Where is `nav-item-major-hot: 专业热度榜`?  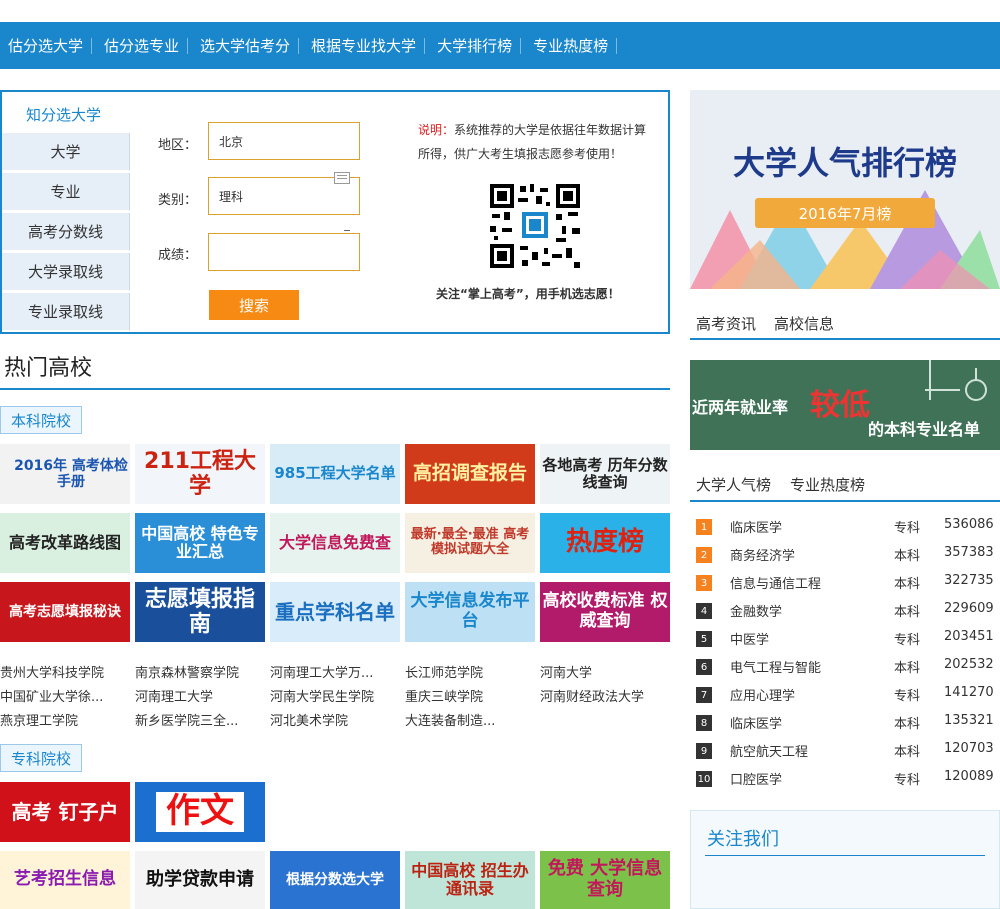
nav-item-major-hot: 专业热度榜 is located at coordinates (577, 45).